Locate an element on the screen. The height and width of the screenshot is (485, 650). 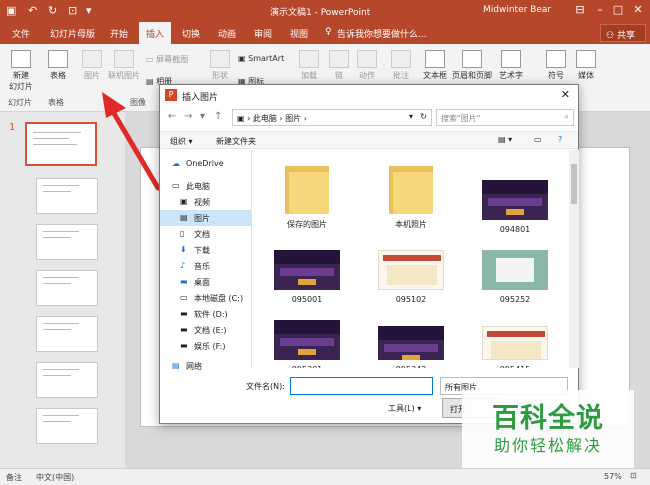
file-name: 095001 is located at coordinates (307, 299).